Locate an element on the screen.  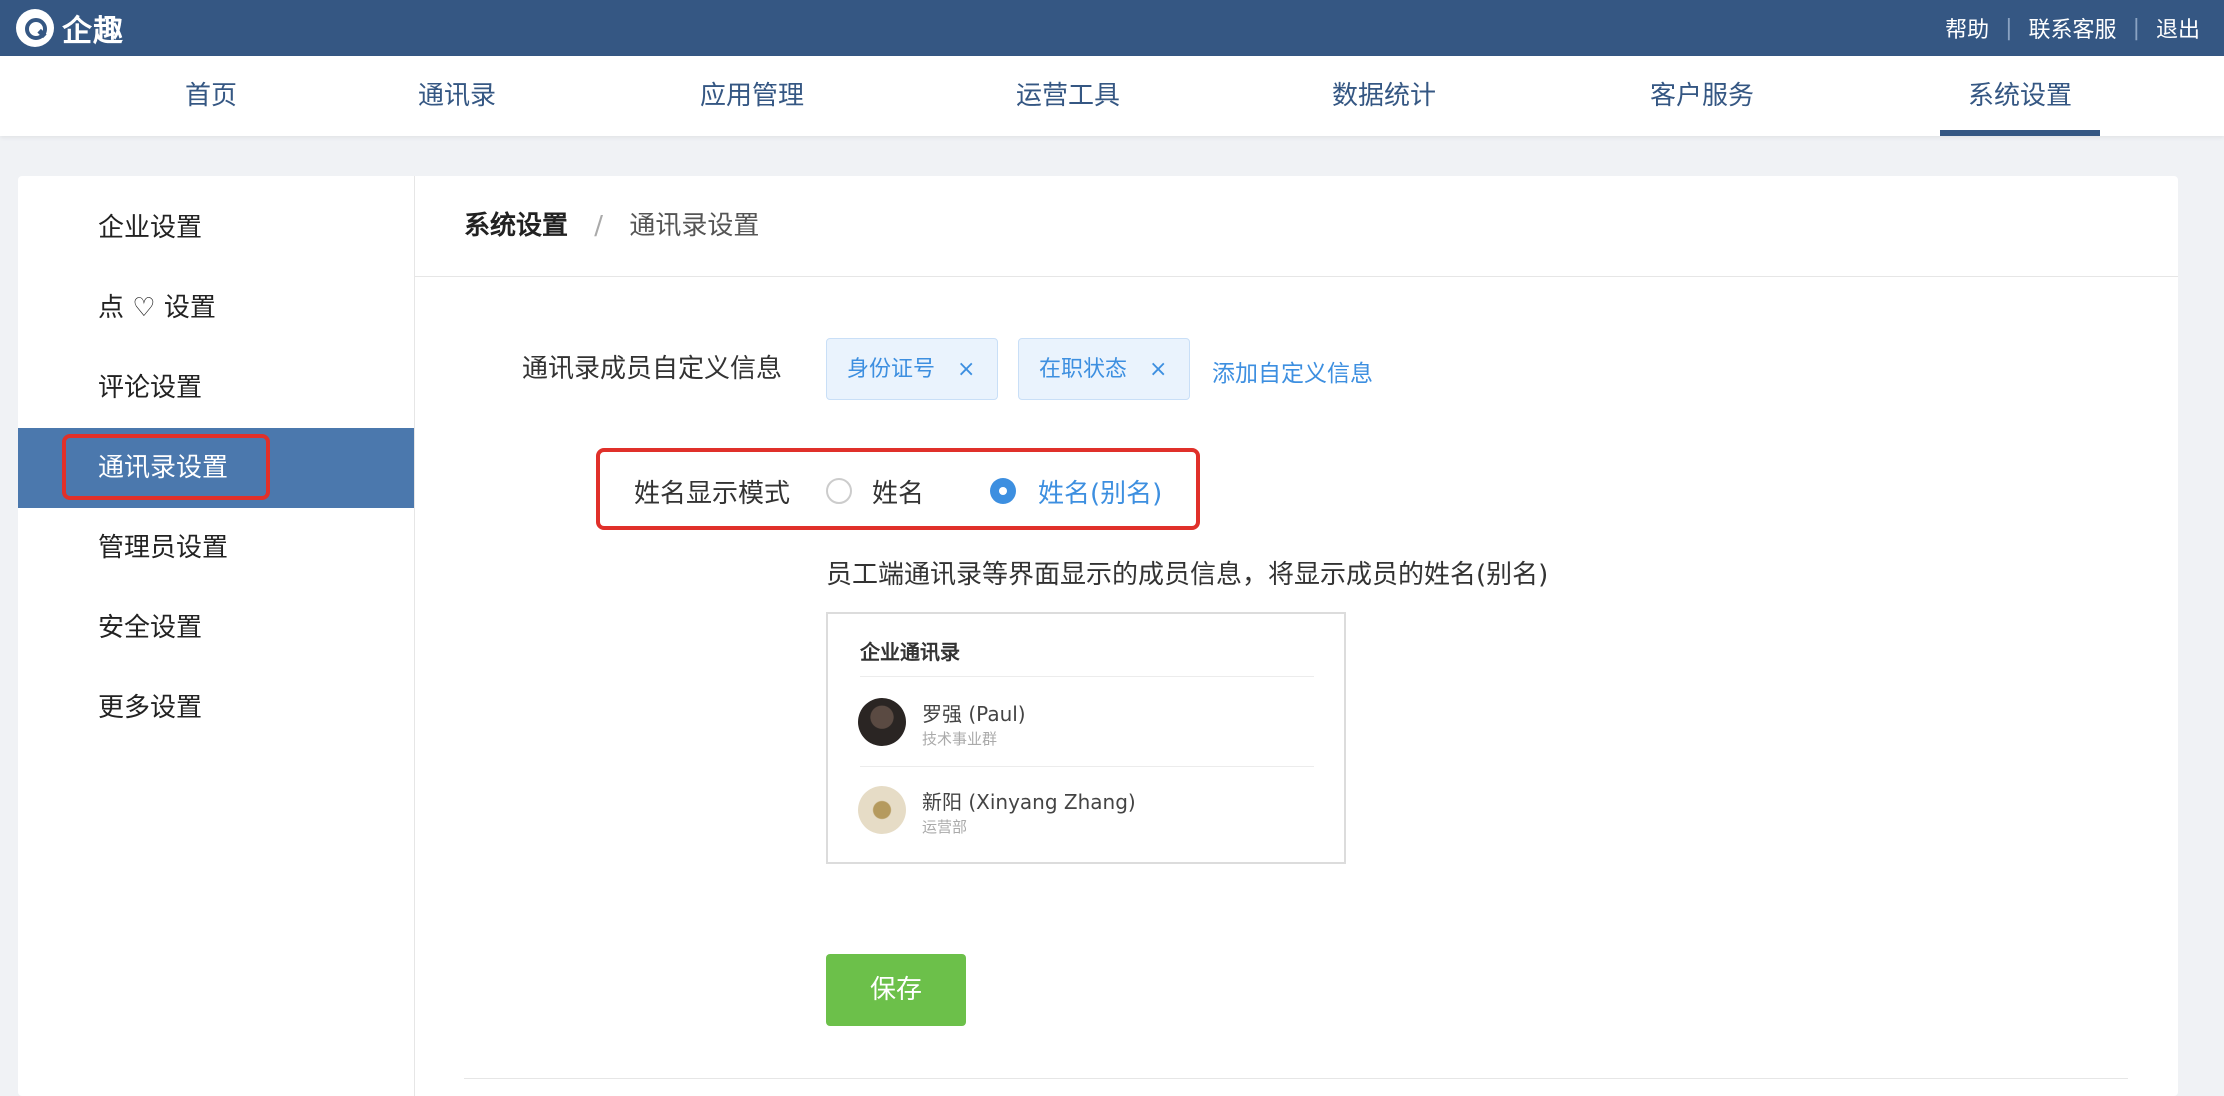
name-radio-label: 姓名 is located at coordinates (898, 491).